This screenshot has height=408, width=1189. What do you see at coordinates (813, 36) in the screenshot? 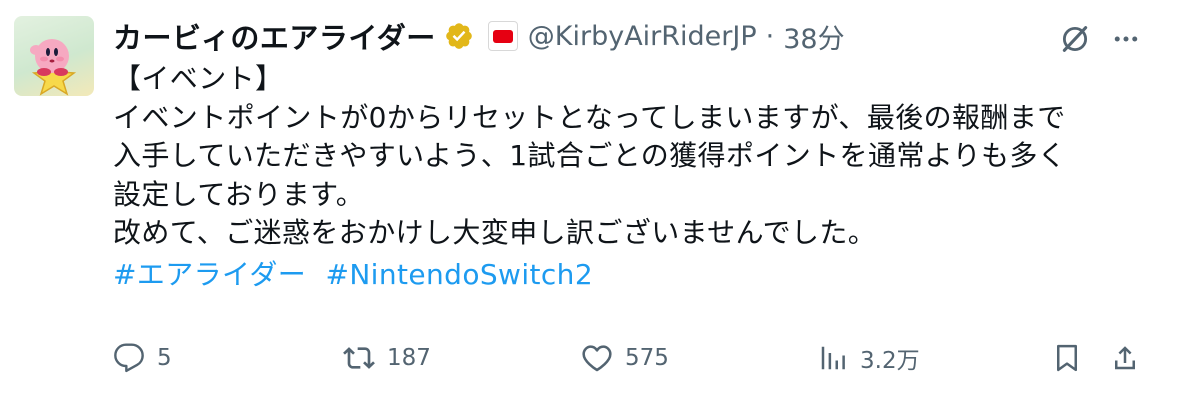
I see `timestamp: 38分` at bounding box center [813, 36].